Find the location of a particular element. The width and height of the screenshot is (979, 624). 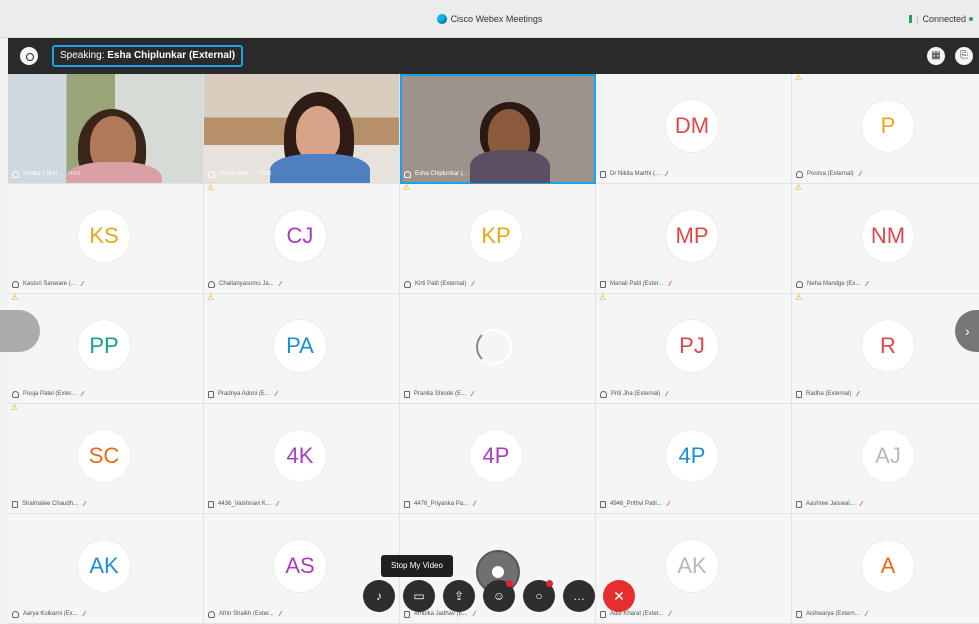

participant-avatar: MP is located at coordinates (692, 236).